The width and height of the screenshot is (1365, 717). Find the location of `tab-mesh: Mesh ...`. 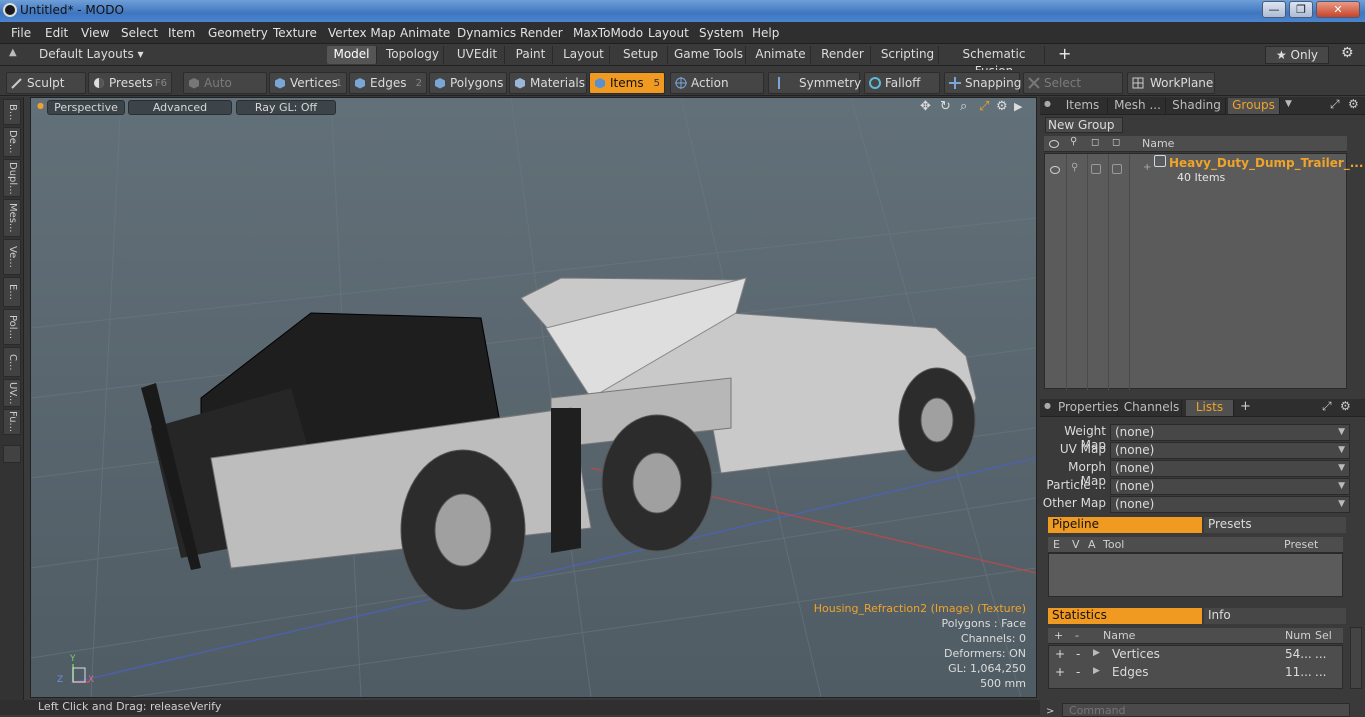

tab-mesh: Mesh ... is located at coordinates (1138, 106).